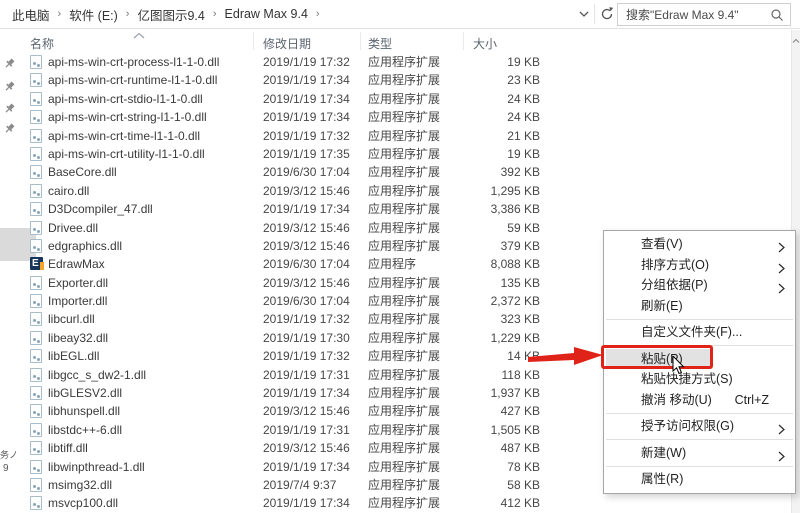  I want to click on context-menu-item: 撤消 移动(U) Ctrl+Z, so click(699, 400).